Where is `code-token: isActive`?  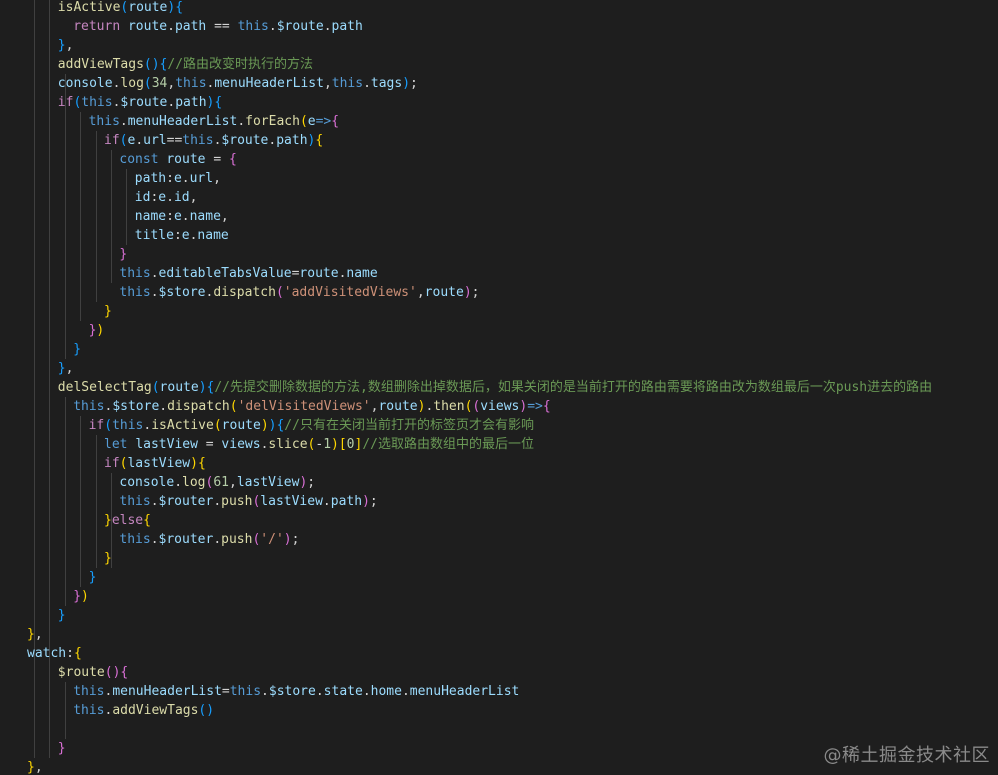 code-token: isActive is located at coordinates (182, 425).